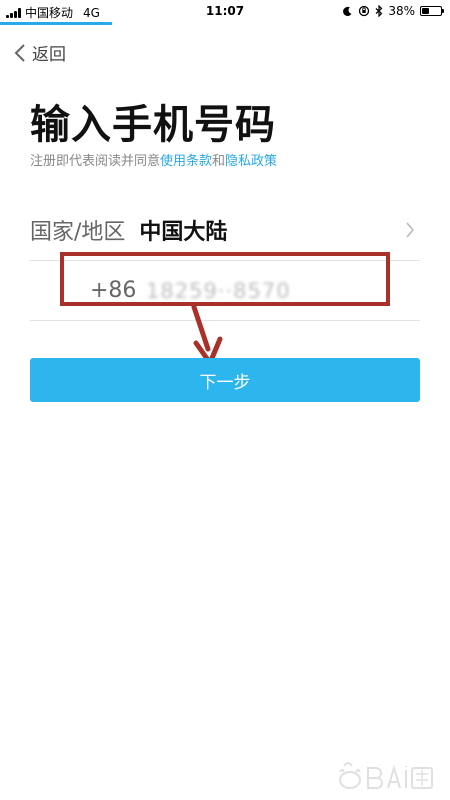 This screenshot has width=450, height=800. I want to click on country-value: 中国大陆, so click(183, 232).